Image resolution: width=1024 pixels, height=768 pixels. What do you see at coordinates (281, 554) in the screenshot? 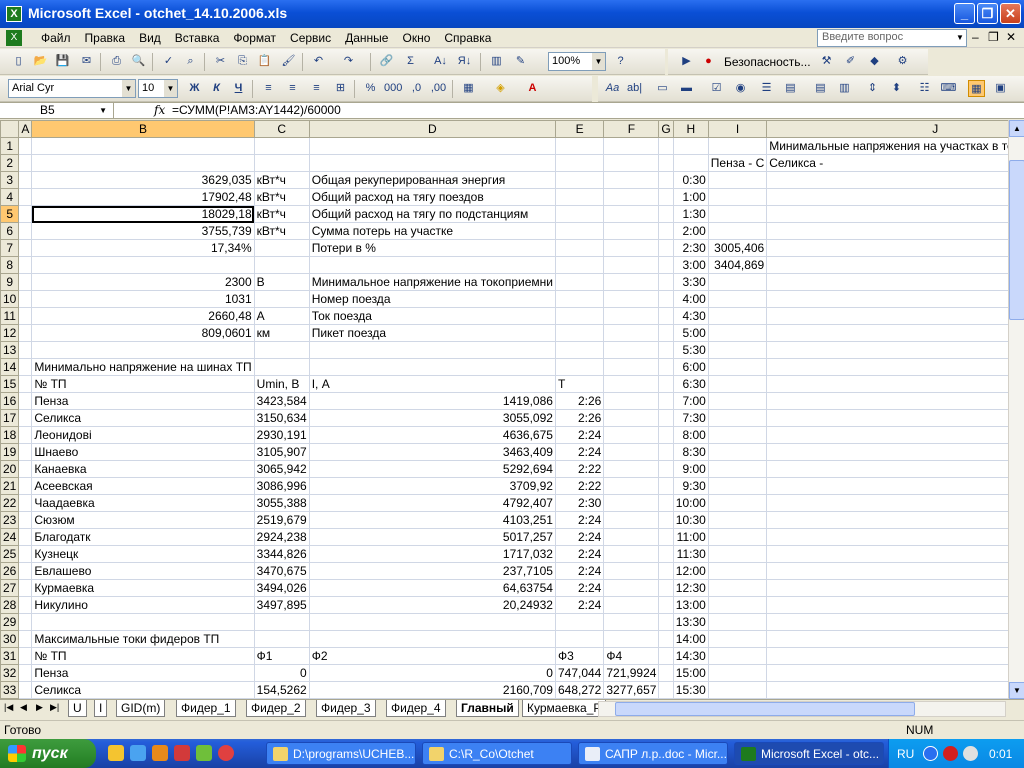
I see `cell: 3344,826` at bounding box center [281, 554].